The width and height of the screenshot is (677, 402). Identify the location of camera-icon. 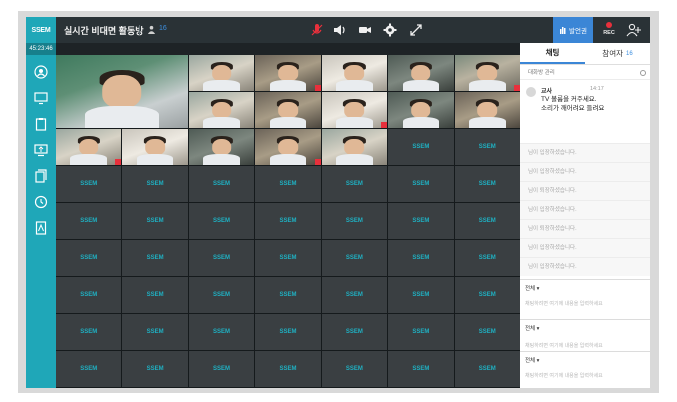
(365, 30).